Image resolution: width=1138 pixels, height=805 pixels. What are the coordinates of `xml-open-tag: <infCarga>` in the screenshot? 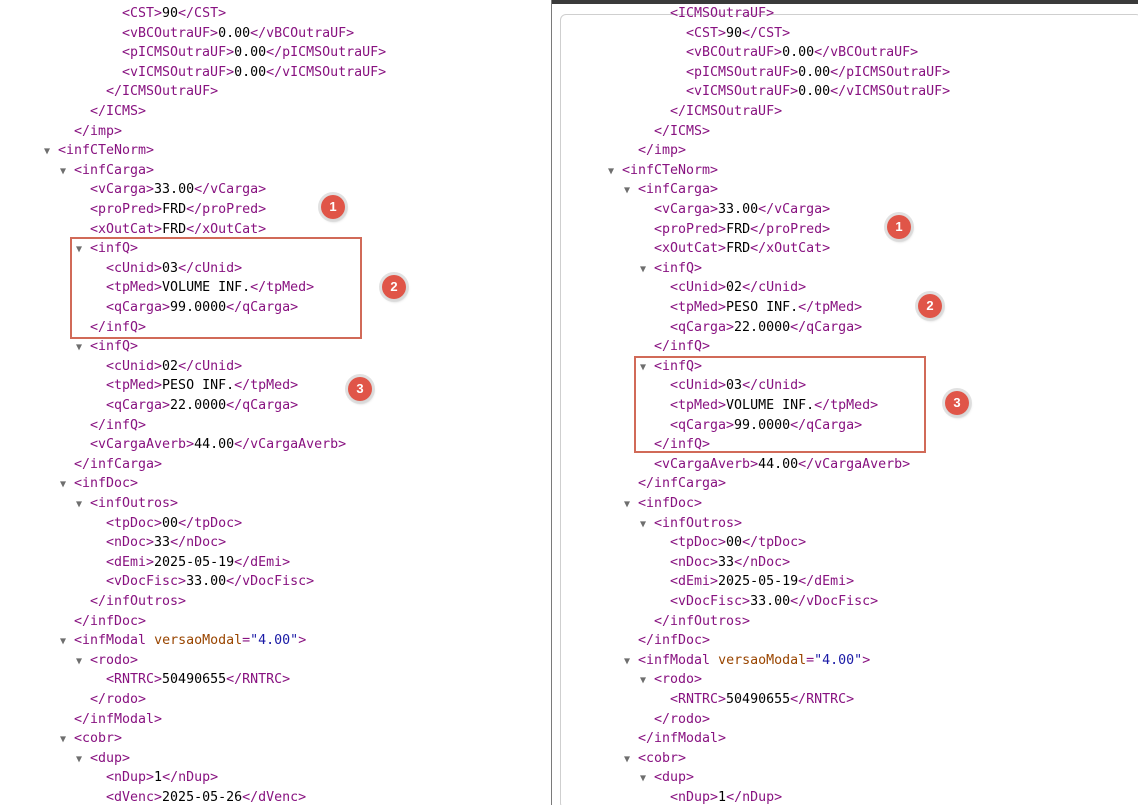 It's located at (114, 170).